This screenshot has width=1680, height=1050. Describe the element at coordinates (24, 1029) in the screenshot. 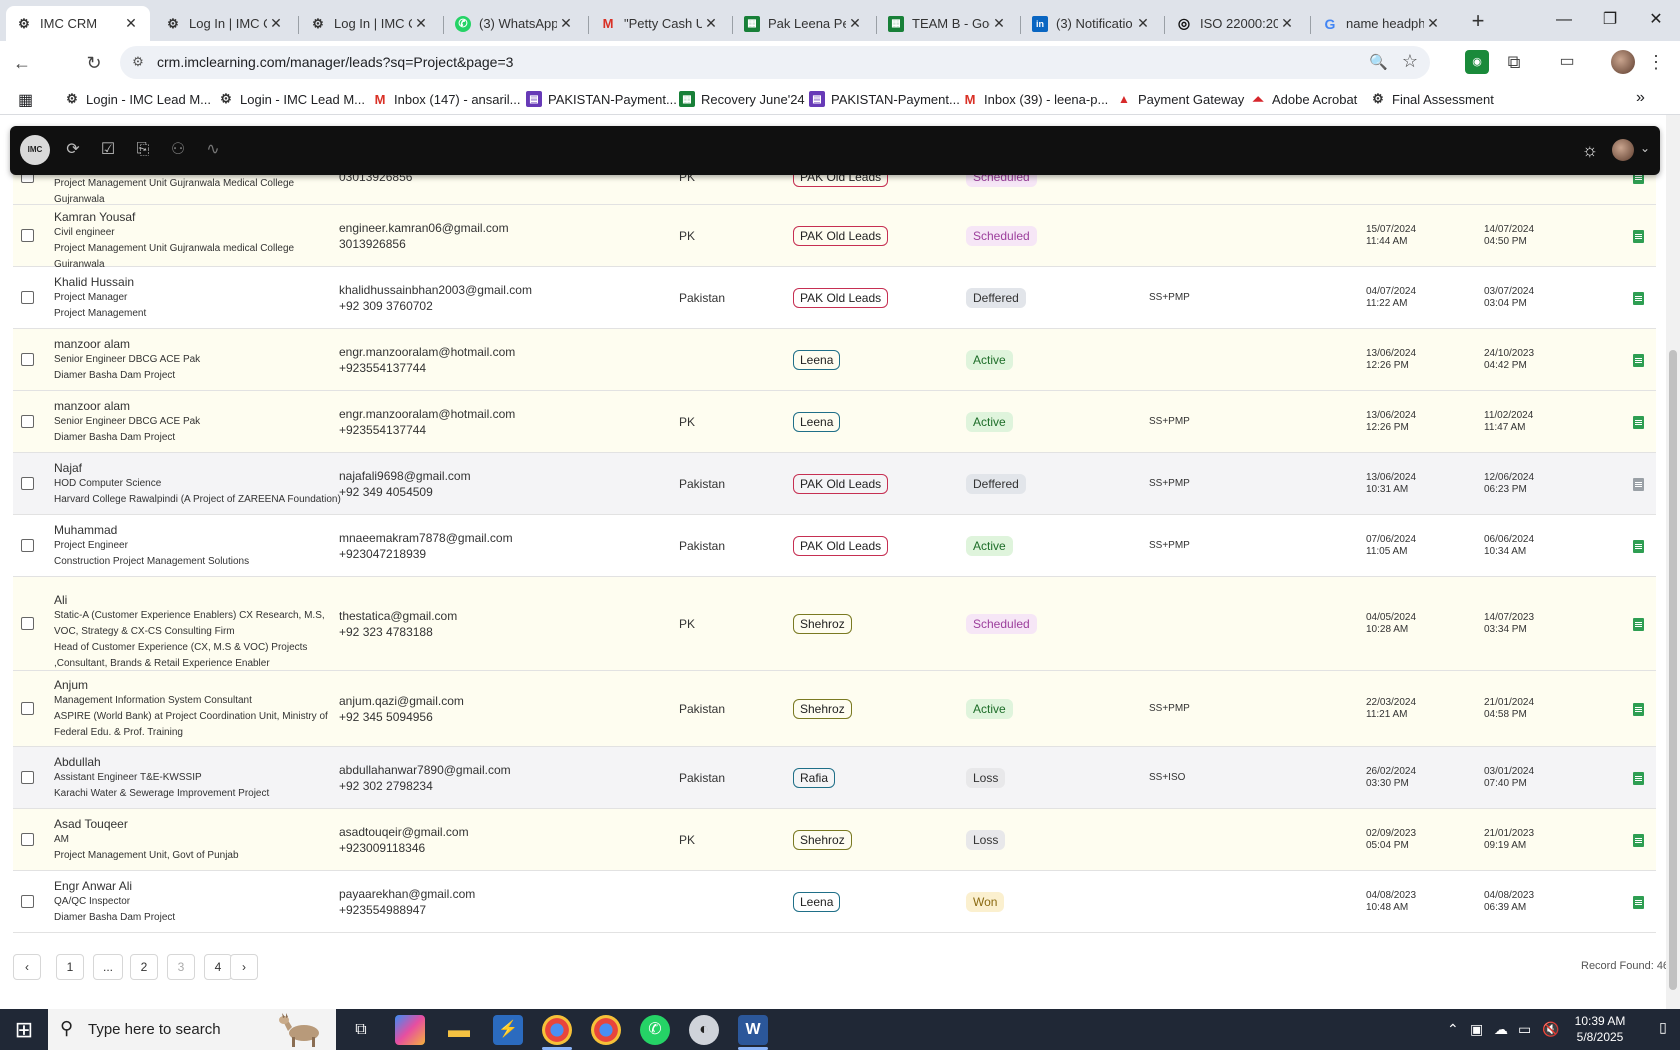

I see `windows-start-icon: ⊞` at that location.